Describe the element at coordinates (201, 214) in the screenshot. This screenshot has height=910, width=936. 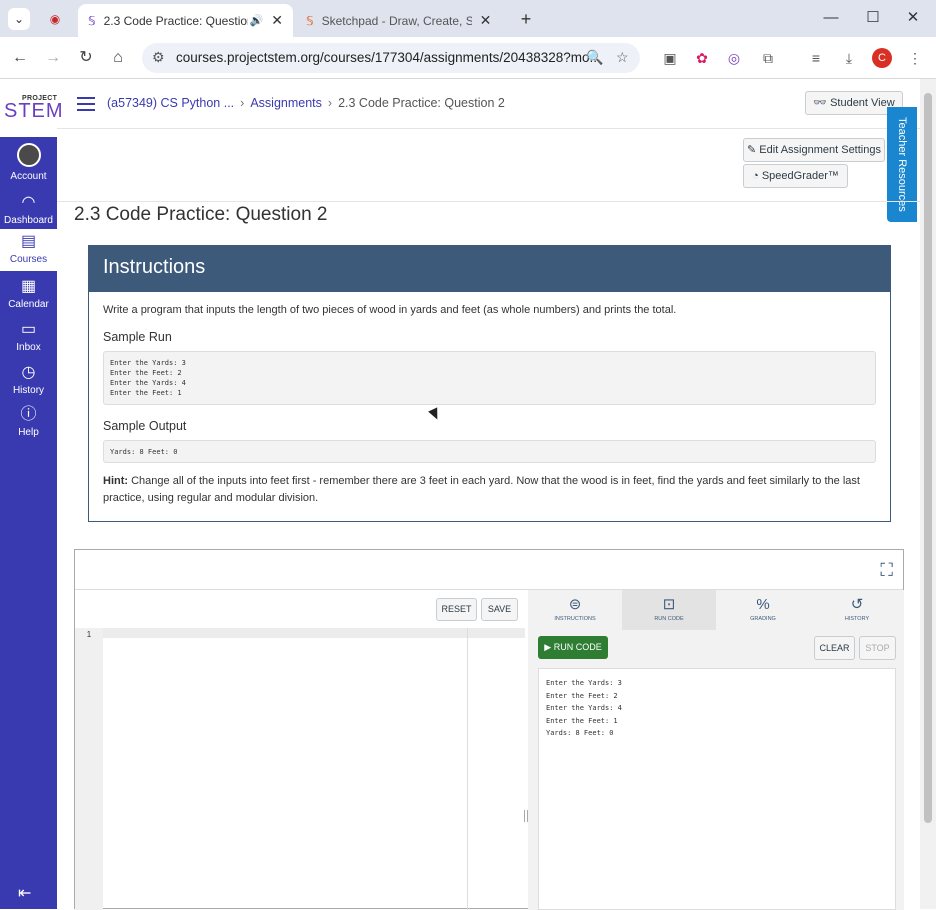
I see `page-title: 2.3 Code Practice: Question 2` at that location.